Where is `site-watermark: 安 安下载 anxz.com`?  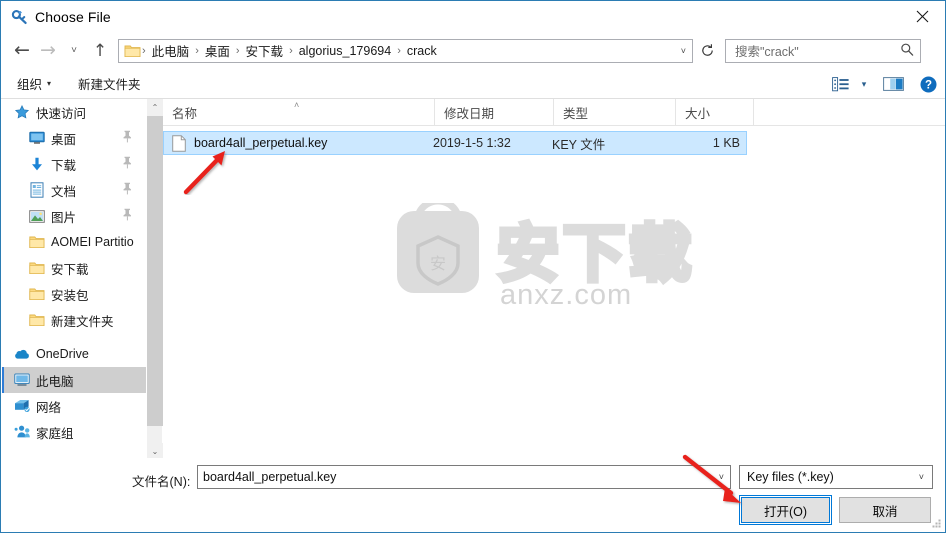 site-watermark: 安 安下载 anxz.com is located at coordinates (546, 254).